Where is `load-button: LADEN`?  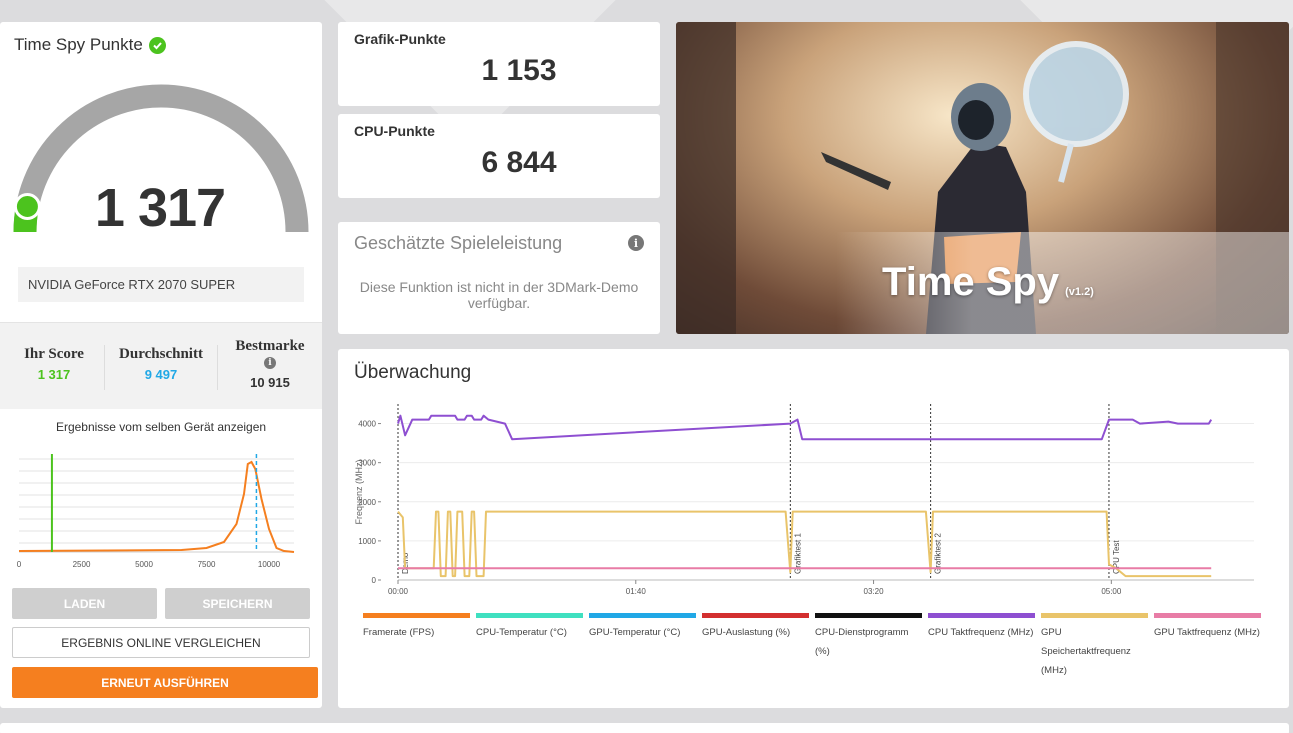 load-button: LADEN is located at coordinates (84, 603).